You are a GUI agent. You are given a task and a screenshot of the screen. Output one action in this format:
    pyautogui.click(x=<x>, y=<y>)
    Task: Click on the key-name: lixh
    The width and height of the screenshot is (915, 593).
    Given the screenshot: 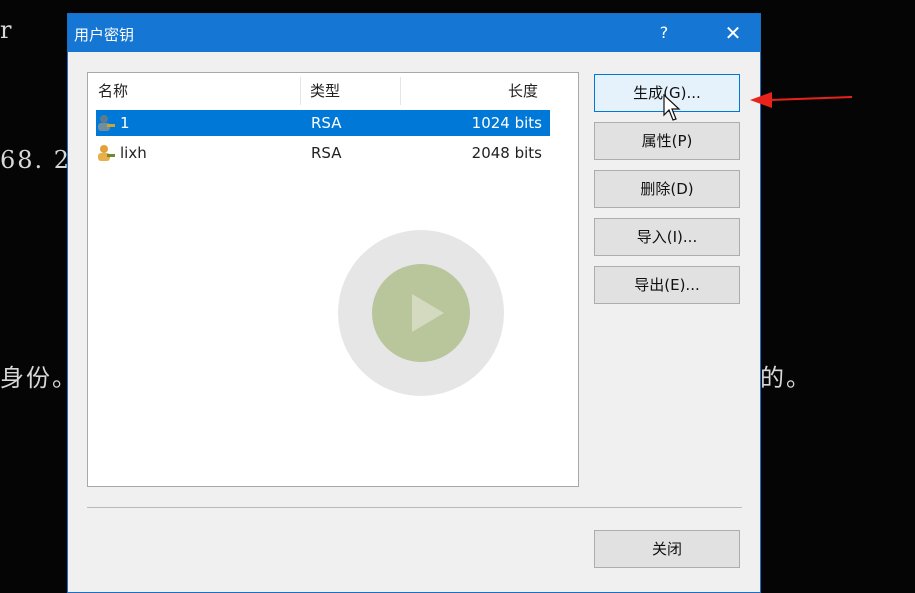 What is the action you would take?
    pyautogui.click(x=133, y=153)
    